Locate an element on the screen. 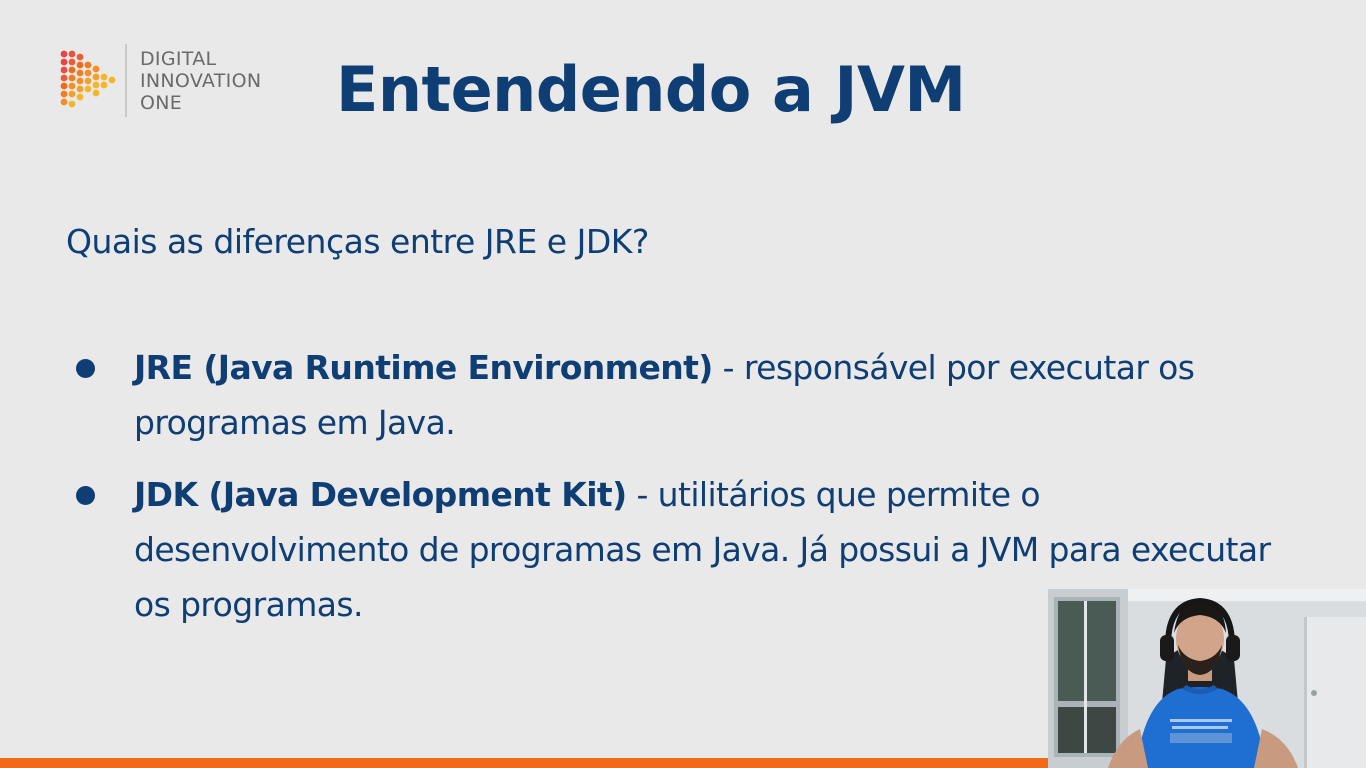 The image size is (1366, 768). brand-name: DIGITAL INNOVATION ONE is located at coordinates (200, 81).